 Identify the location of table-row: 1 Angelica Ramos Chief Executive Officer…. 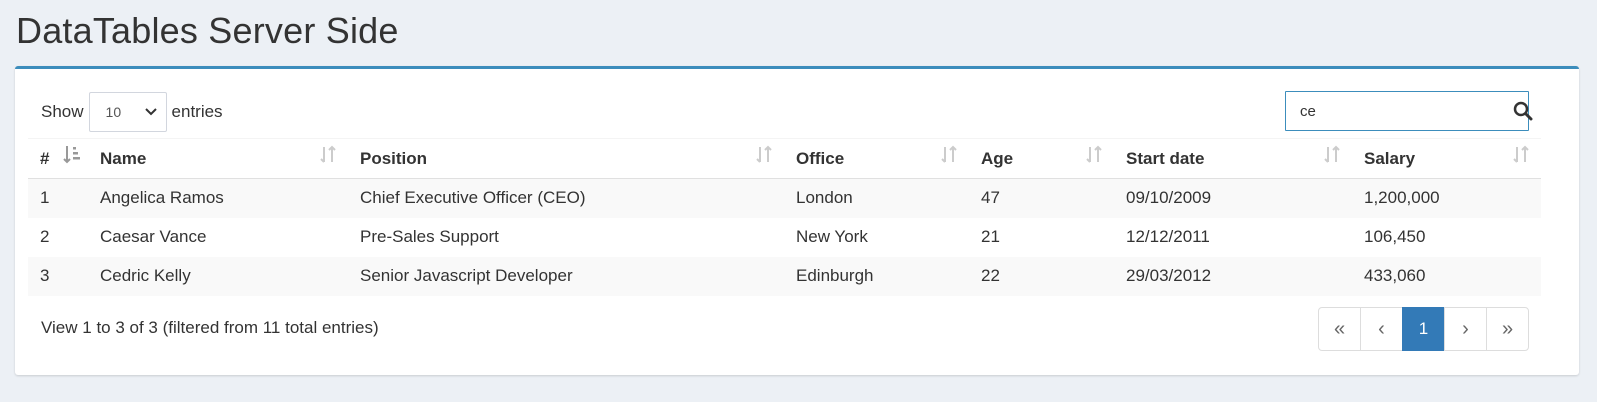
(784, 198).